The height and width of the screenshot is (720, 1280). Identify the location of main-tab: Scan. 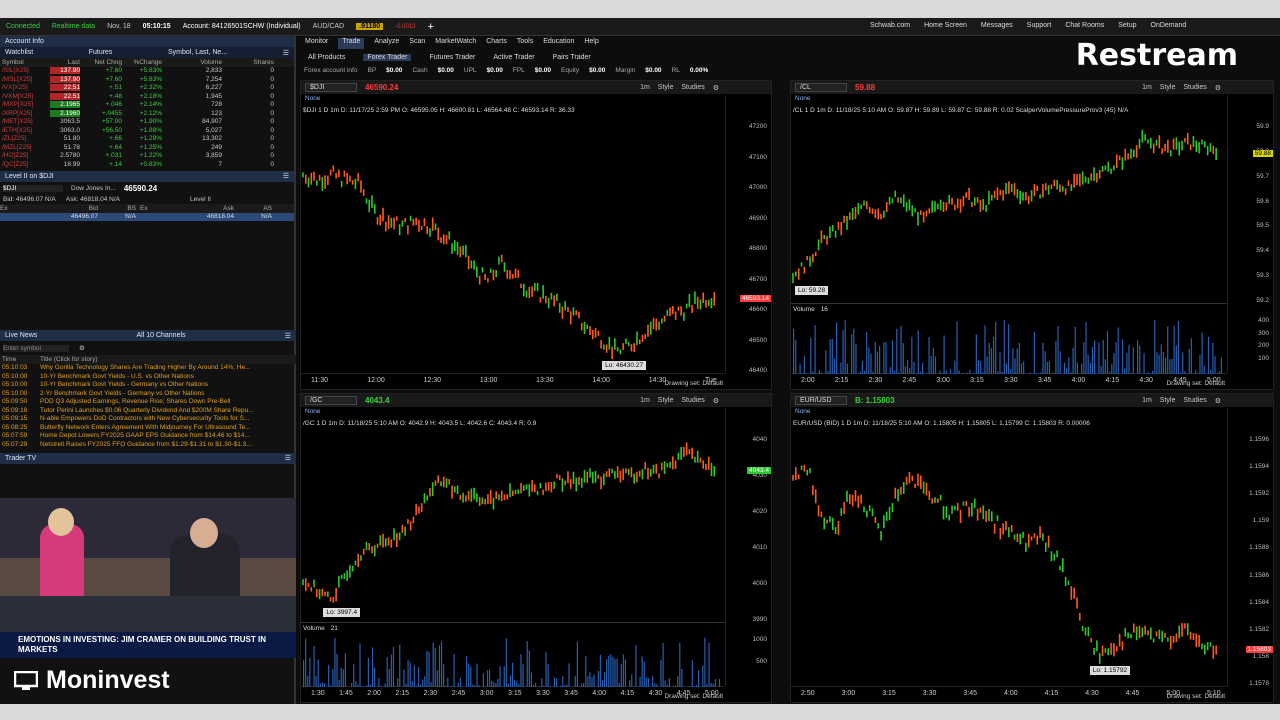
(417, 43).